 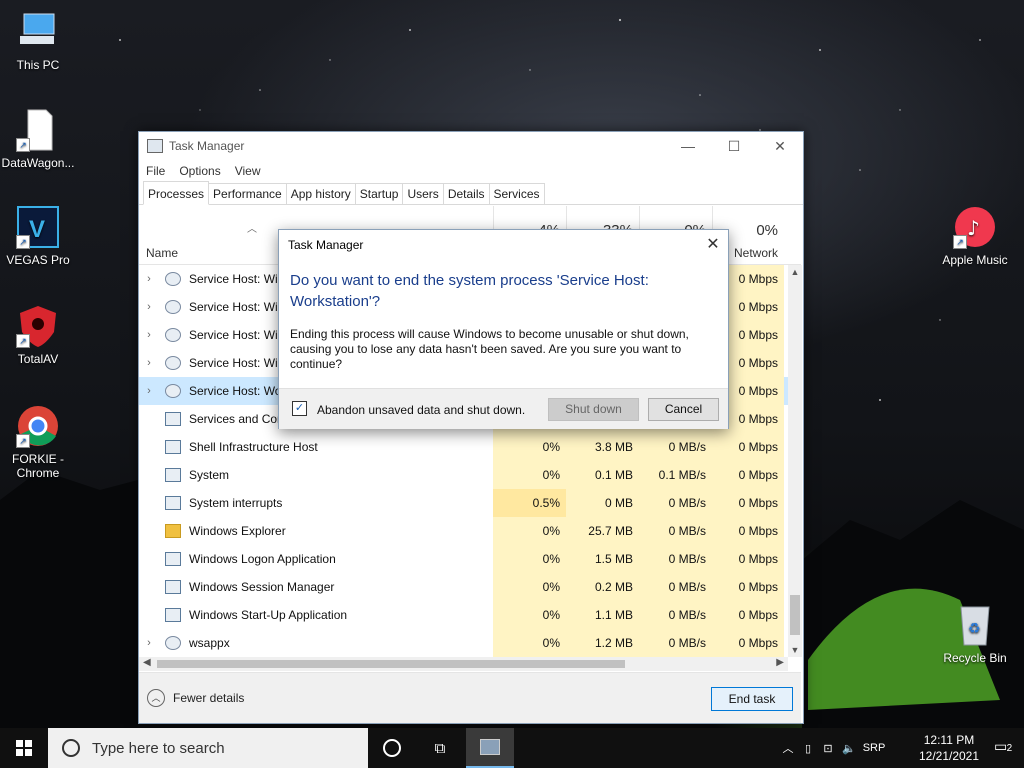 I want to click on menu-file: File, so click(x=155, y=171).